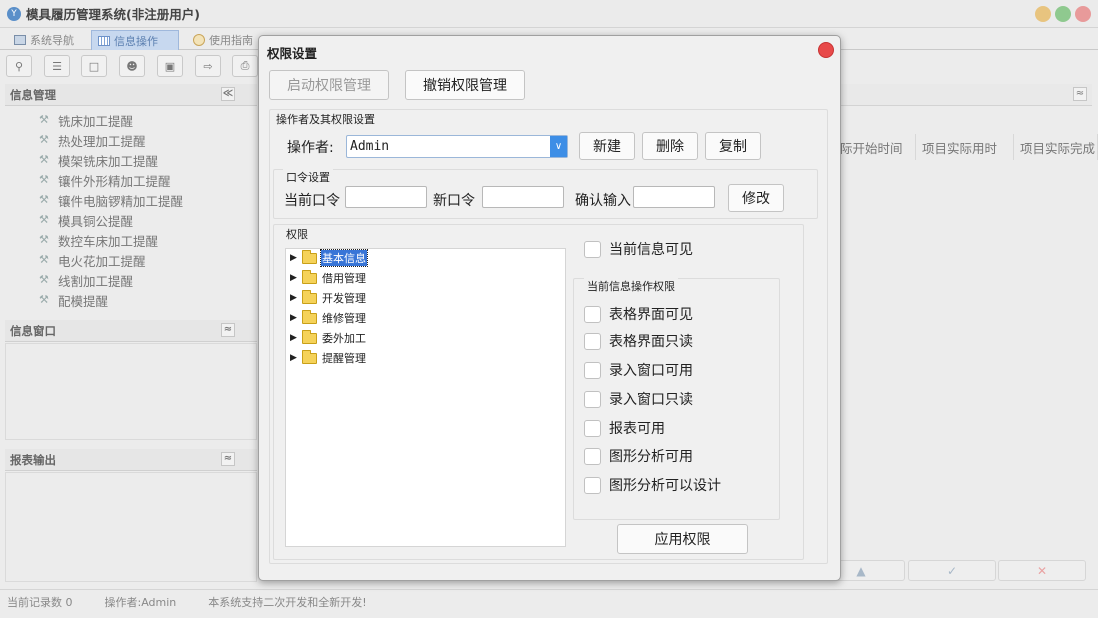  What do you see at coordinates (638, 399) in the screenshot?
I see `checkbox-row: 录入窗口只读` at bounding box center [638, 399].